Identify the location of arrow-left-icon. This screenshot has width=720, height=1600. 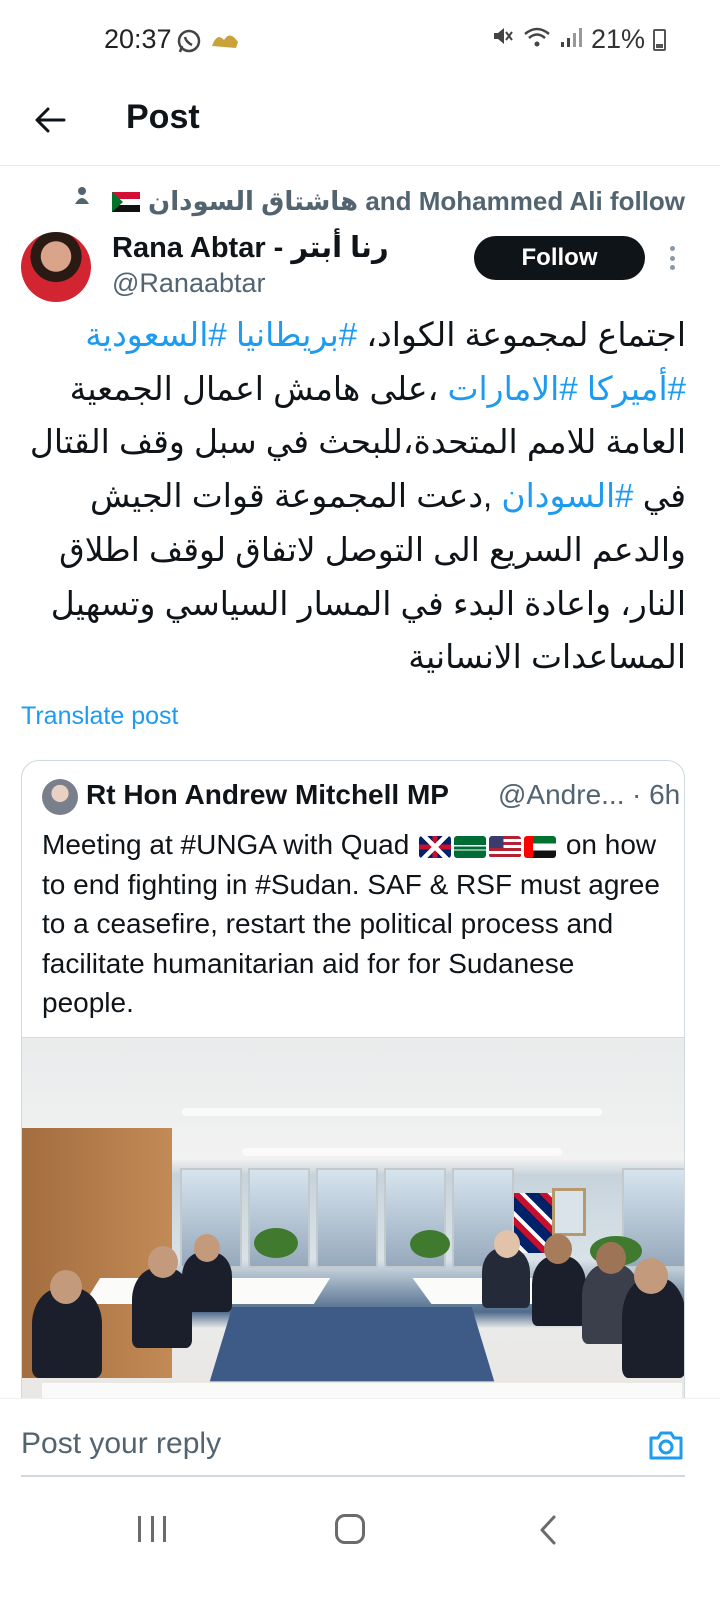
(50, 120).